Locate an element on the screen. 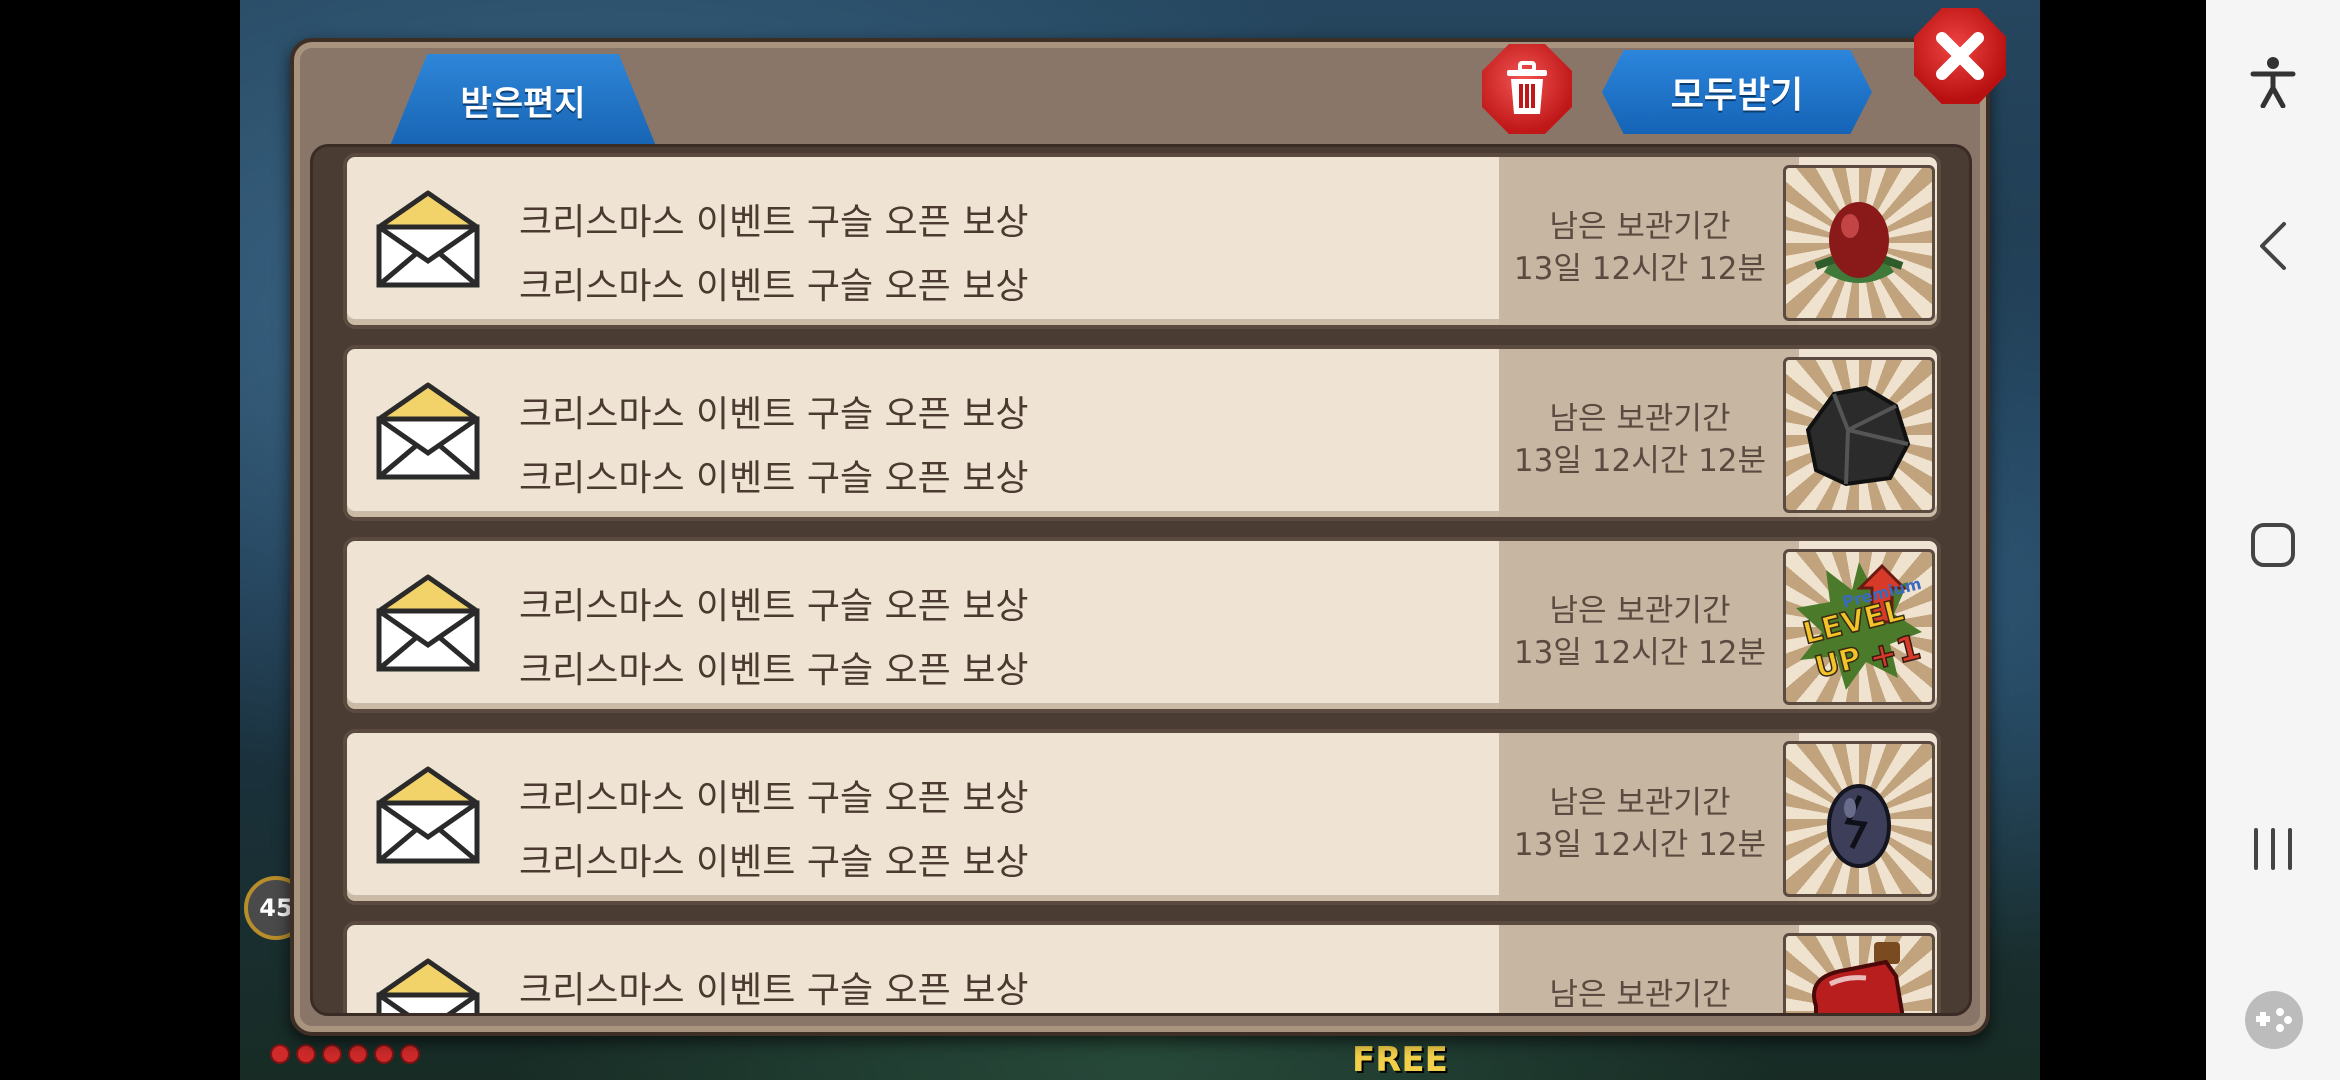  recent-apps-icon is located at coordinates (2273, 849).